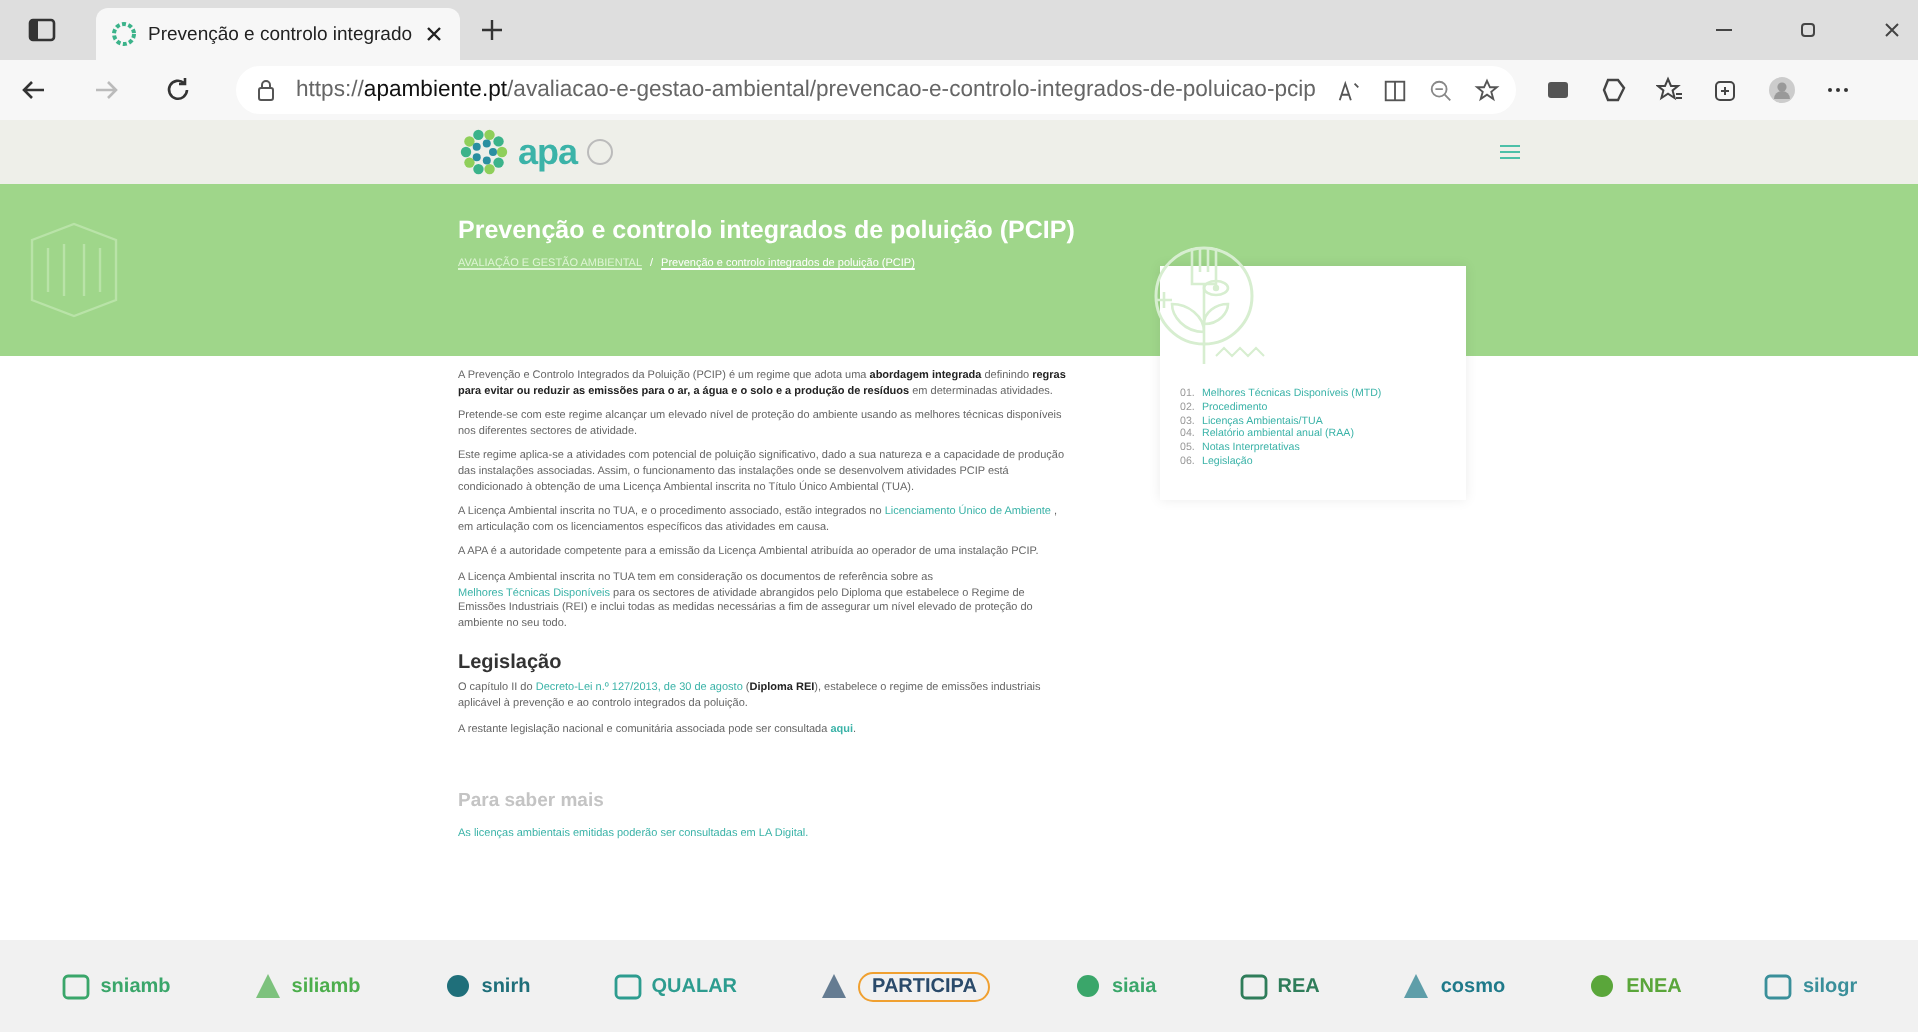  Describe the element at coordinates (767, 230) in the screenshot. I see `page-title: Prevenção e controlo integrados de poluição (PCIP)` at that location.